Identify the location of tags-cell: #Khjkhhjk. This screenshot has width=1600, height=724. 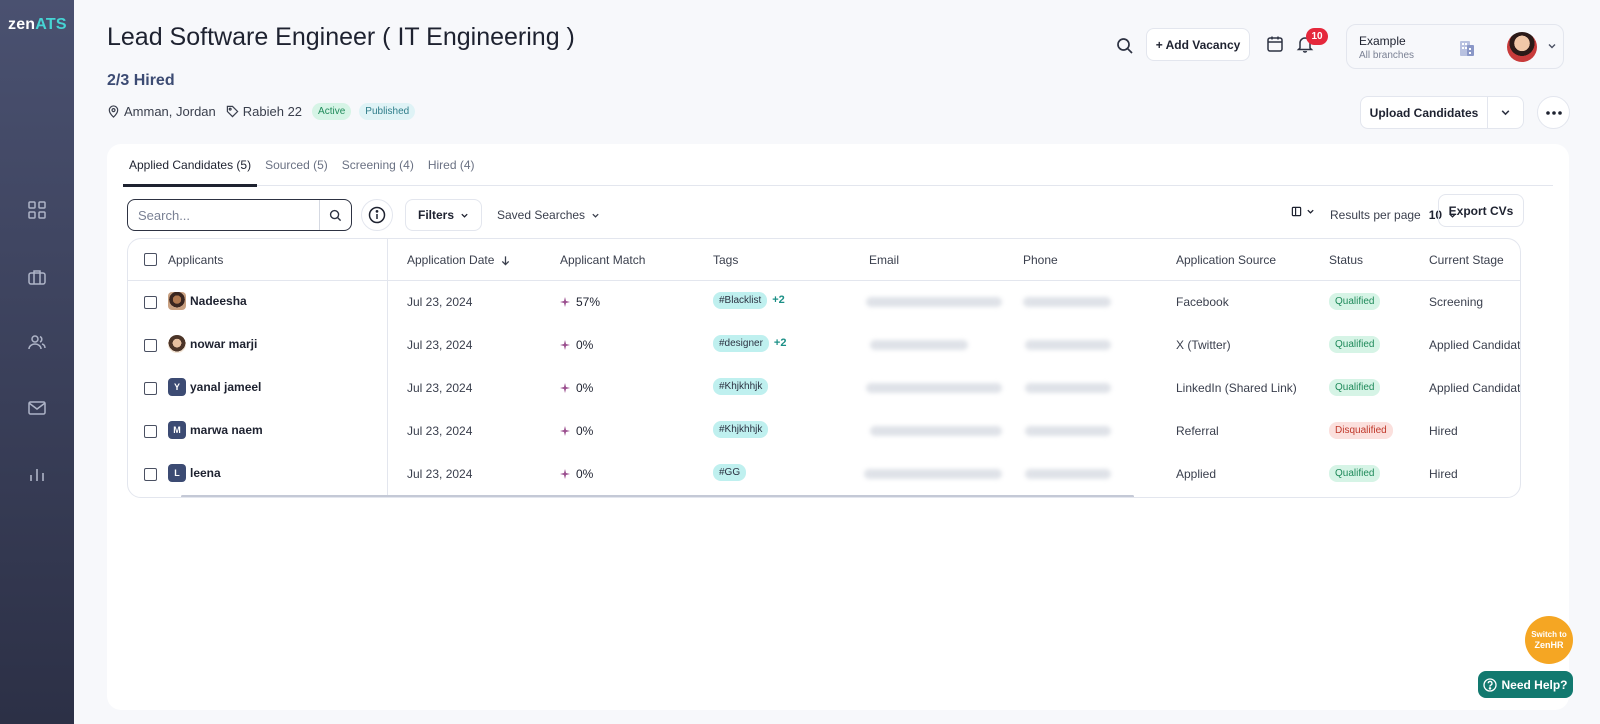
(741, 386).